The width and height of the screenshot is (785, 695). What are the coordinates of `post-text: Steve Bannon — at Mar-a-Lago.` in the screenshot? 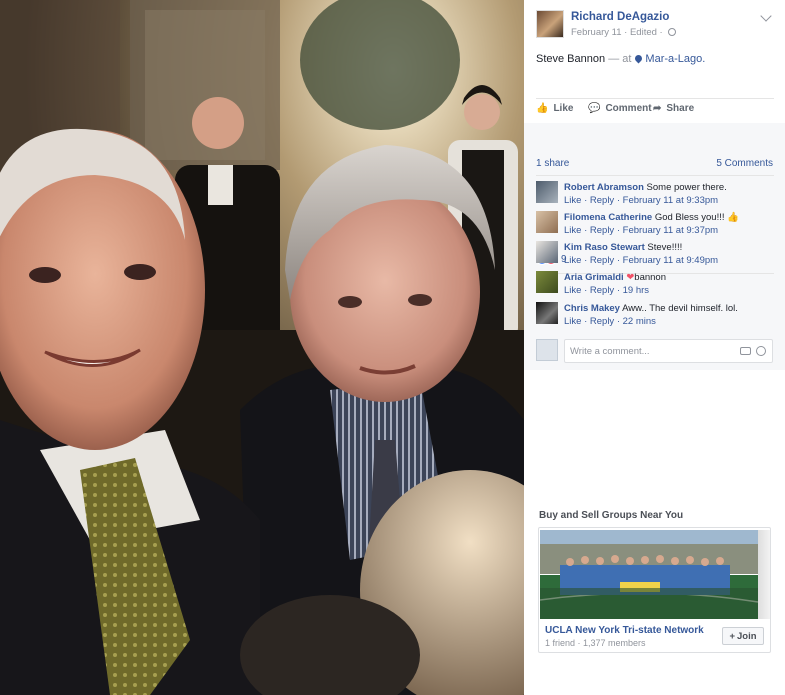 It's located at (620, 59).